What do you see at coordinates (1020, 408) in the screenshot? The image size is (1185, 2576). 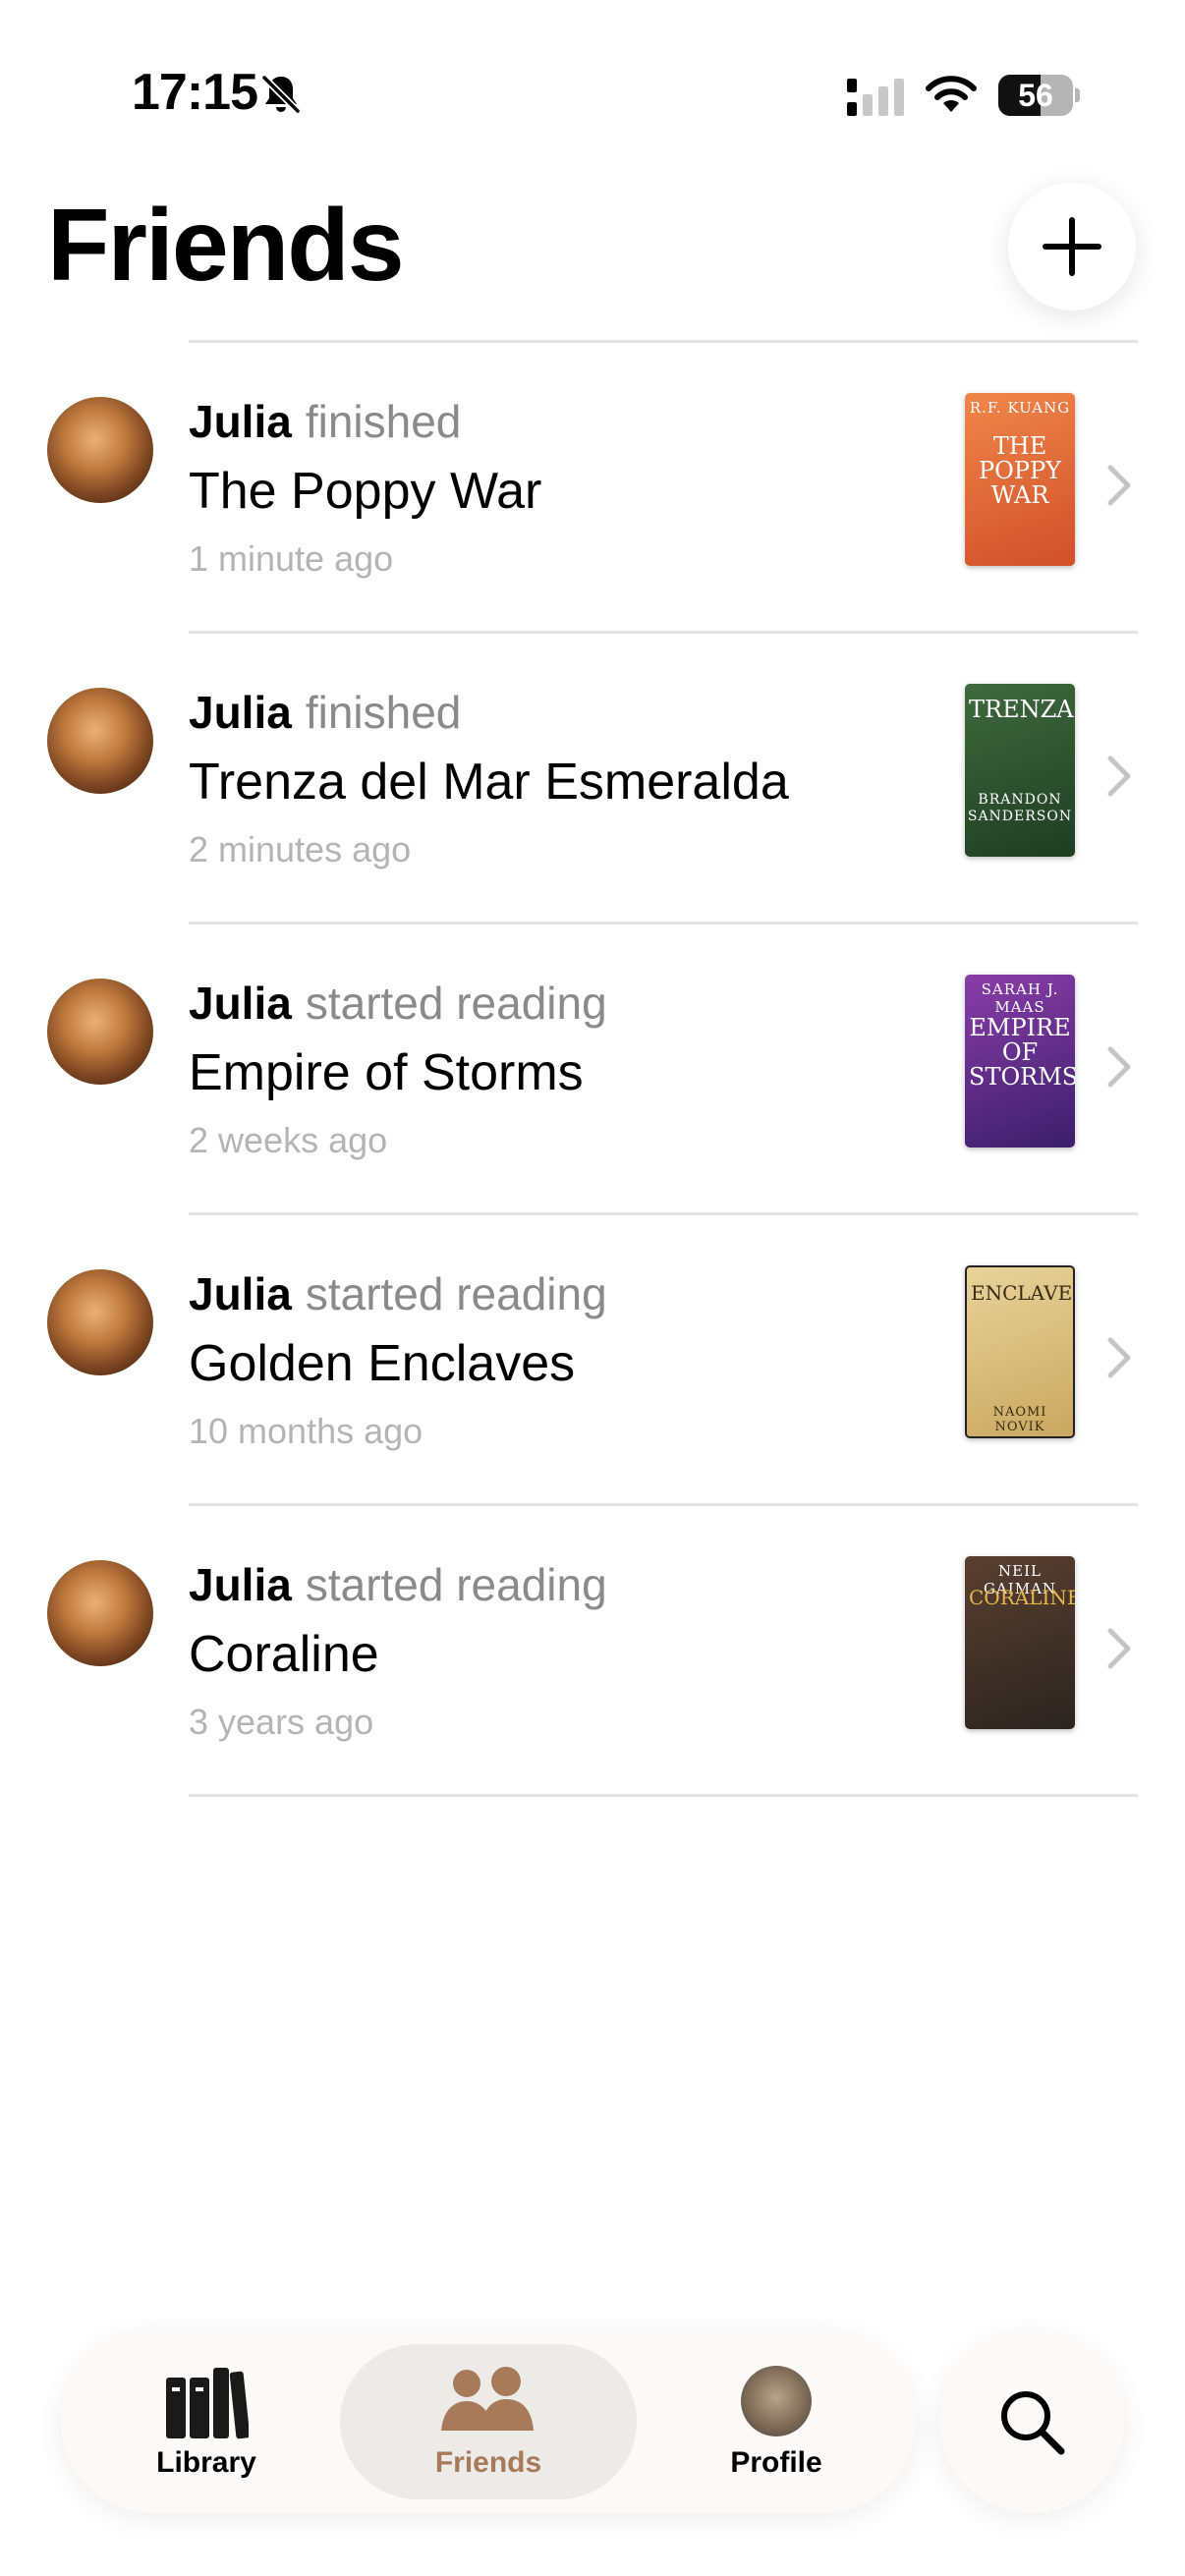 I see `cover-author: R.F. KUANG` at bounding box center [1020, 408].